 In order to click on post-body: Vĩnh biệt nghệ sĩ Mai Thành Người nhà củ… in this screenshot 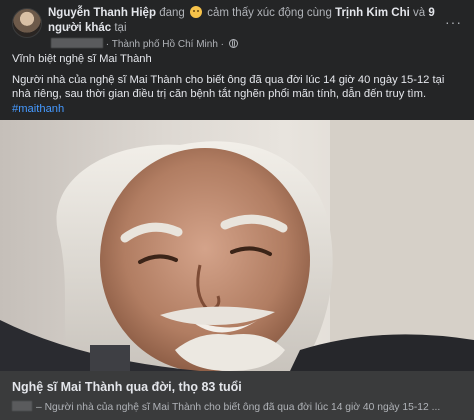, I will do `click(237, 84)`.